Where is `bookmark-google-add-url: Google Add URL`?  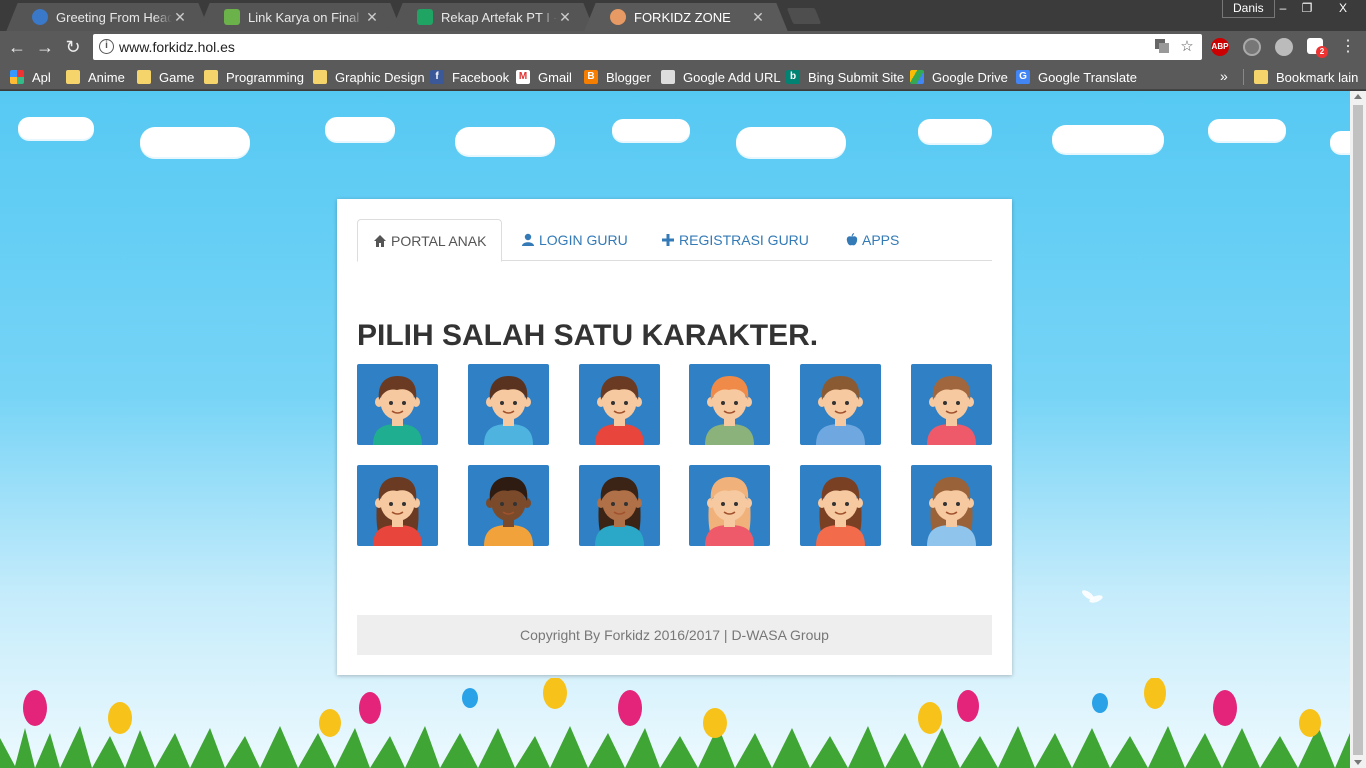
bookmark-google-add-url: Google Add URL is located at coordinates (721, 77).